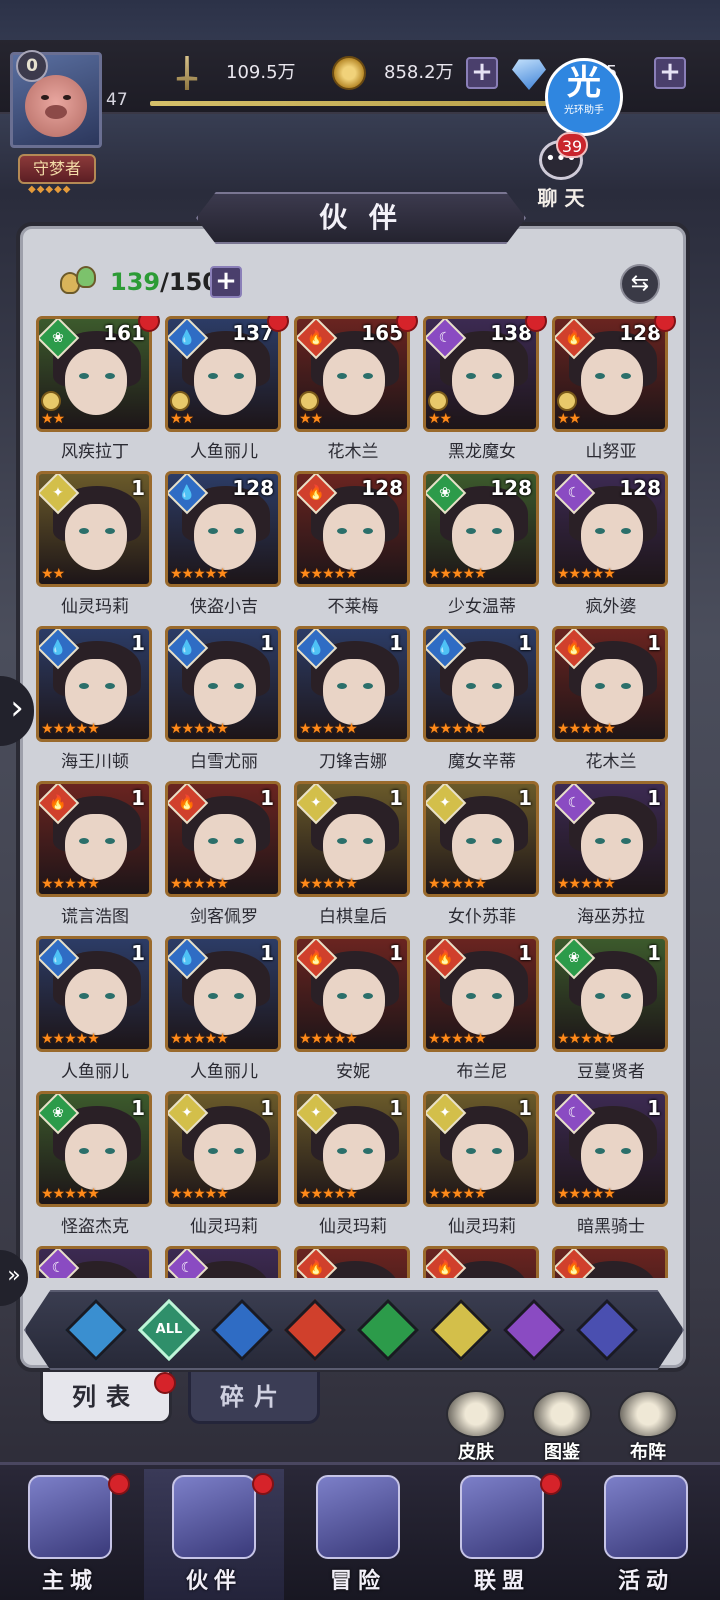 The width and height of the screenshot is (720, 1600). What do you see at coordinates (242, 1330) in the screenshot?
I see `filter-water-button` at bounding box center [242, 1330].